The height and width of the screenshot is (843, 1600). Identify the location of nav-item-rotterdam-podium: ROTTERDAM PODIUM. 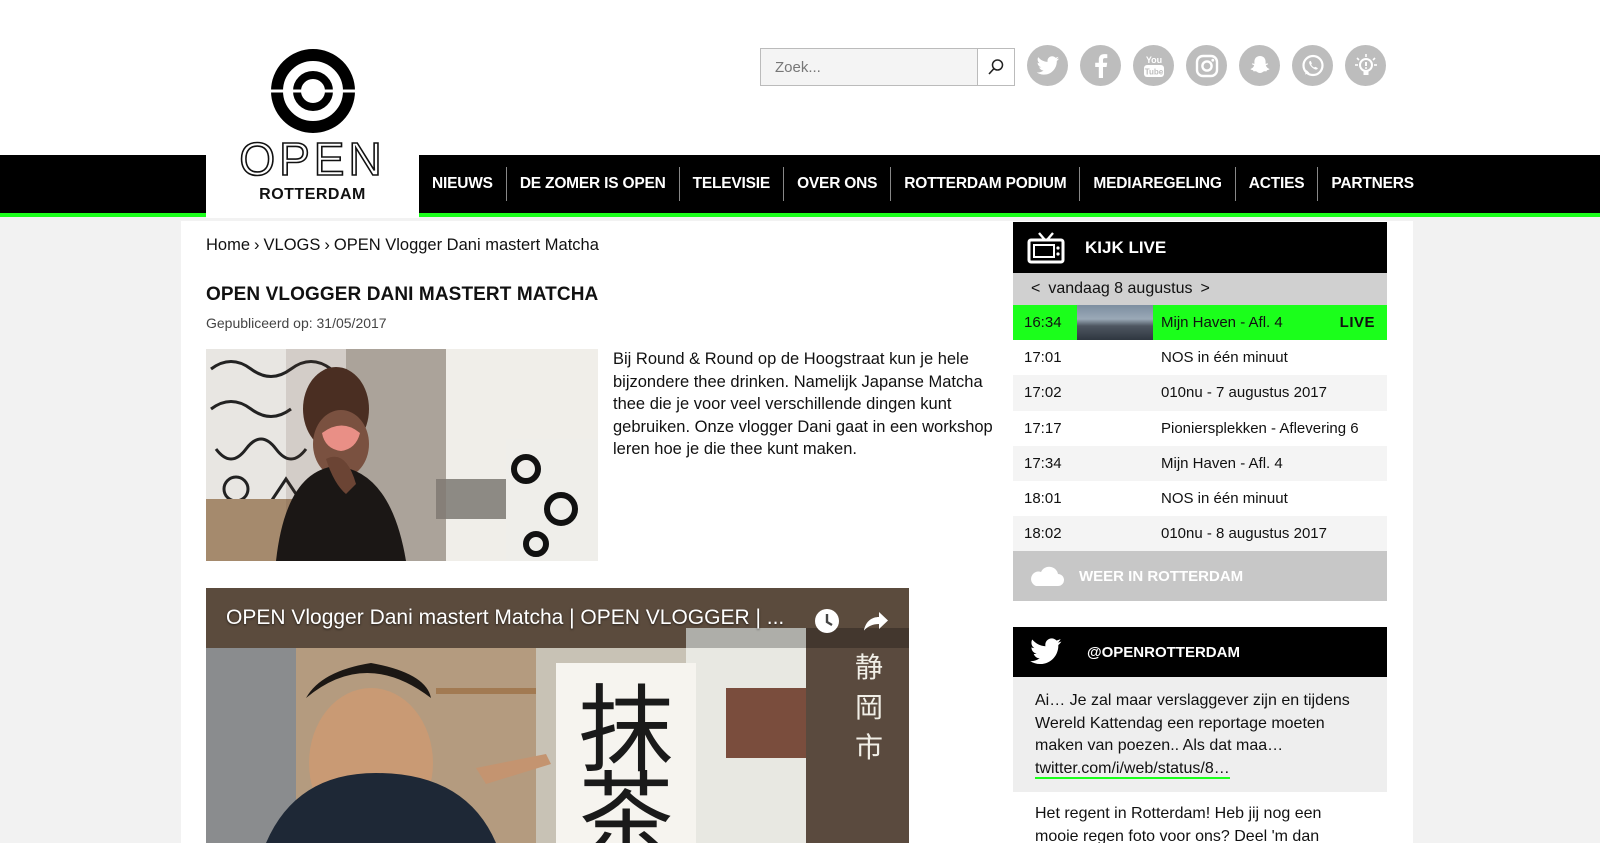
(986, 184).